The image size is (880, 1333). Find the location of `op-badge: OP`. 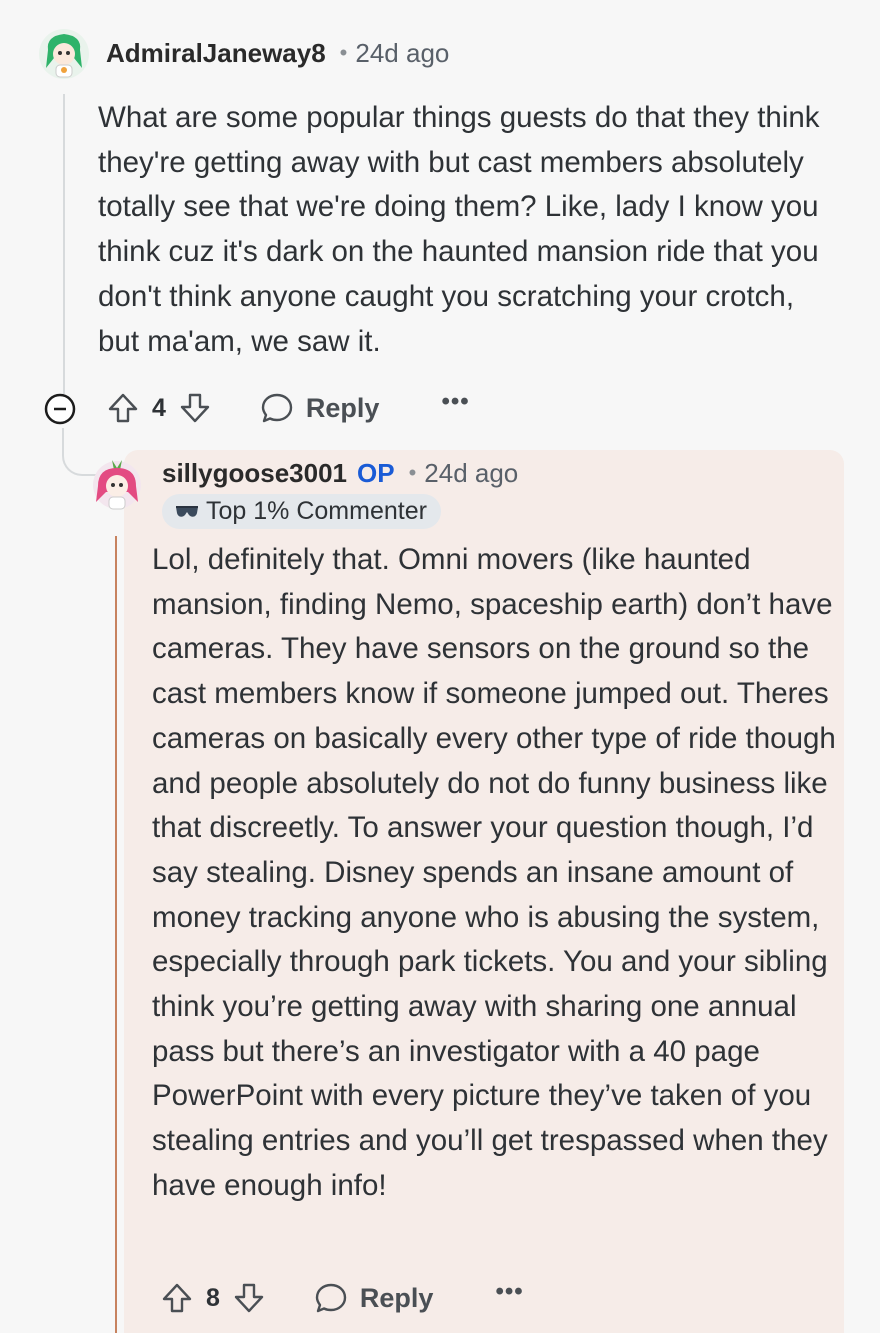

op-badge: OP is located at coordinates (376, 472).